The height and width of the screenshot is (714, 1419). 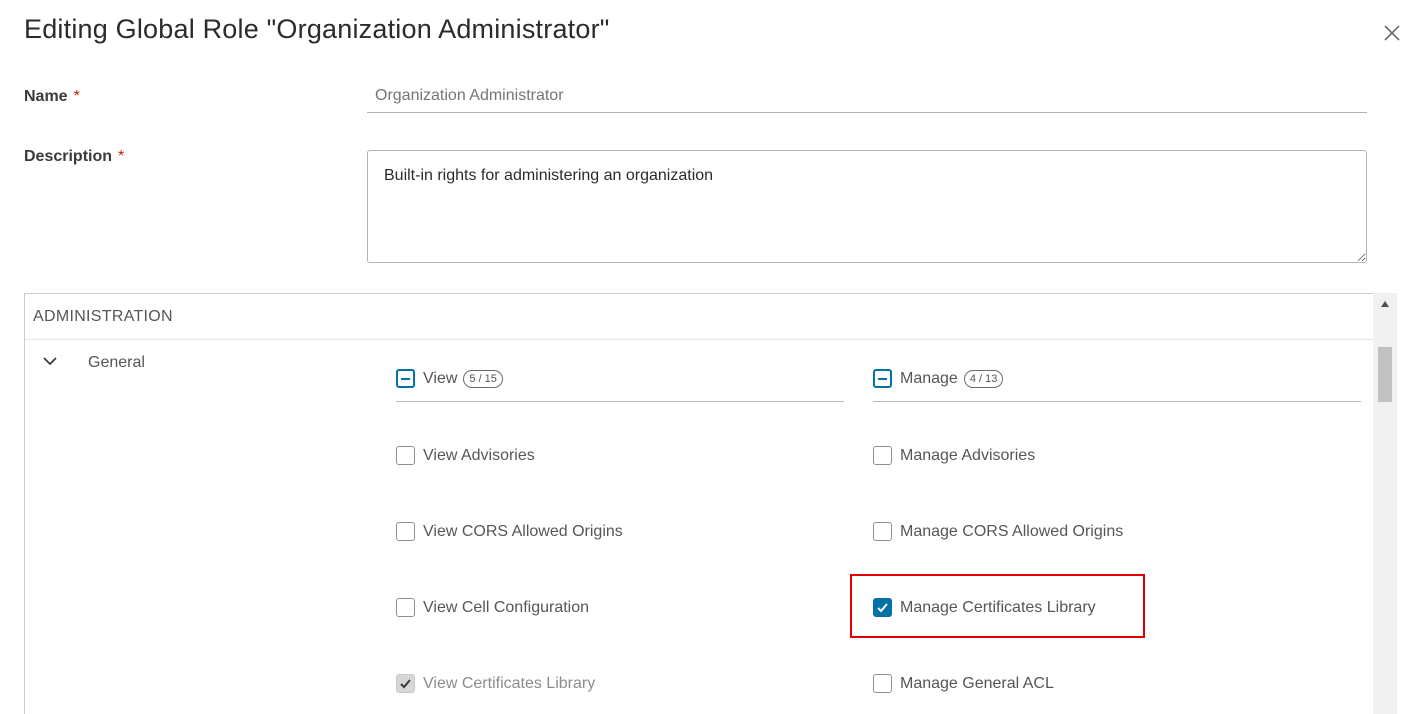 What do you see at coordinates (977, 683) in the screenshot?
I see `right-label: Manage General ACL` at bounding box center [977, 683].